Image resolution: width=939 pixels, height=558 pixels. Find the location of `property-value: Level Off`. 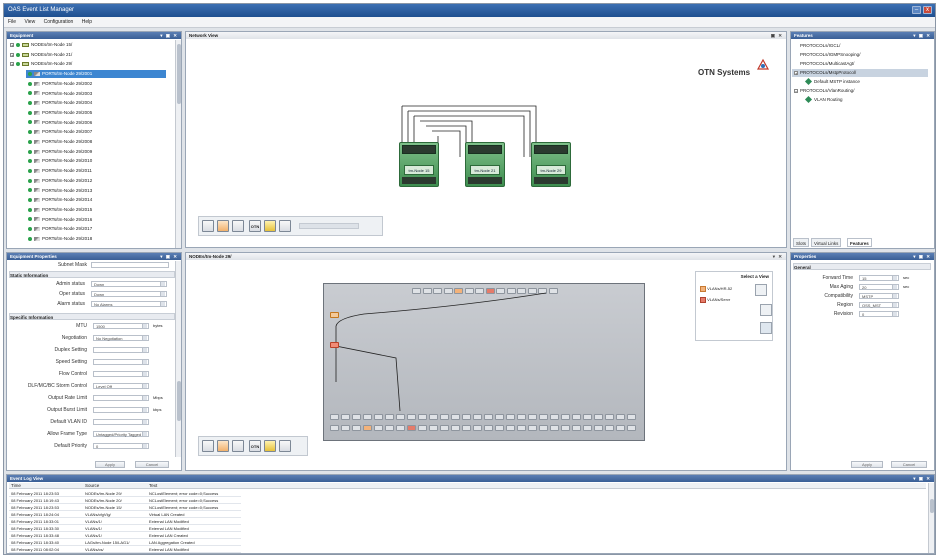

property-value: Level Off is located at coordinates (121, 386).